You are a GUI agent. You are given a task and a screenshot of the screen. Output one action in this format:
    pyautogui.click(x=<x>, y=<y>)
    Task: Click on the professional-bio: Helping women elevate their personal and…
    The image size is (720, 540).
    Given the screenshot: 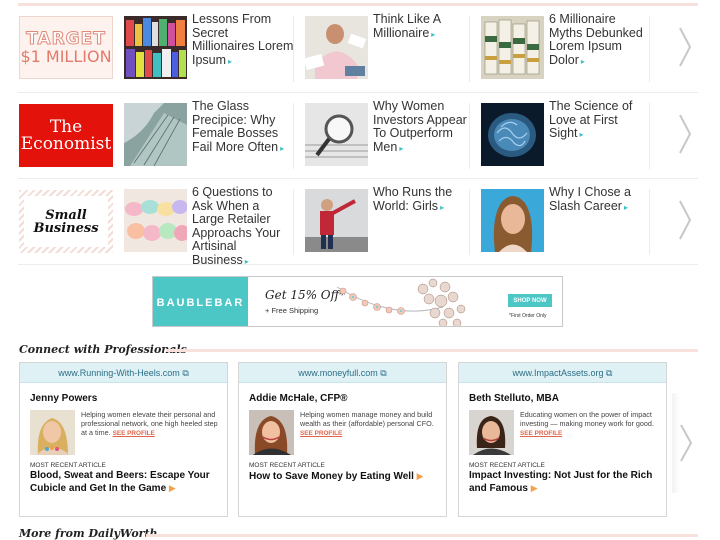 What is the action you would take?
    pyautogui.click(x=149, y=423)
    